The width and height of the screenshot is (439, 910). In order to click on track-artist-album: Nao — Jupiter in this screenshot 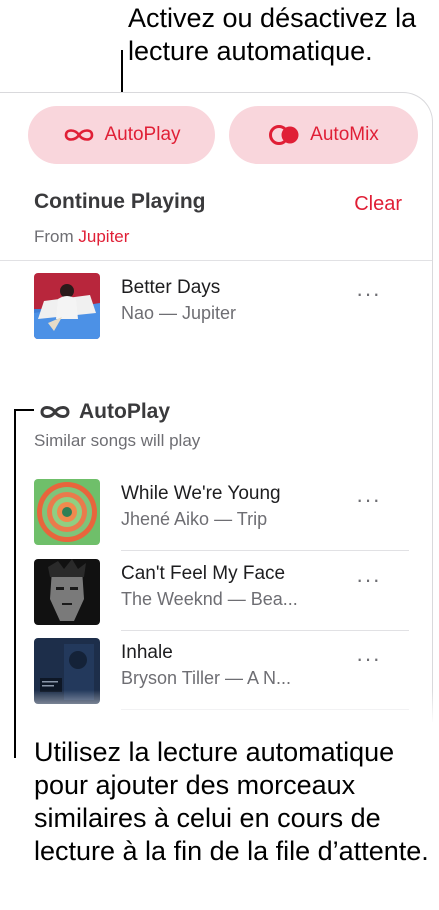, I will do `click(179, 313)`.